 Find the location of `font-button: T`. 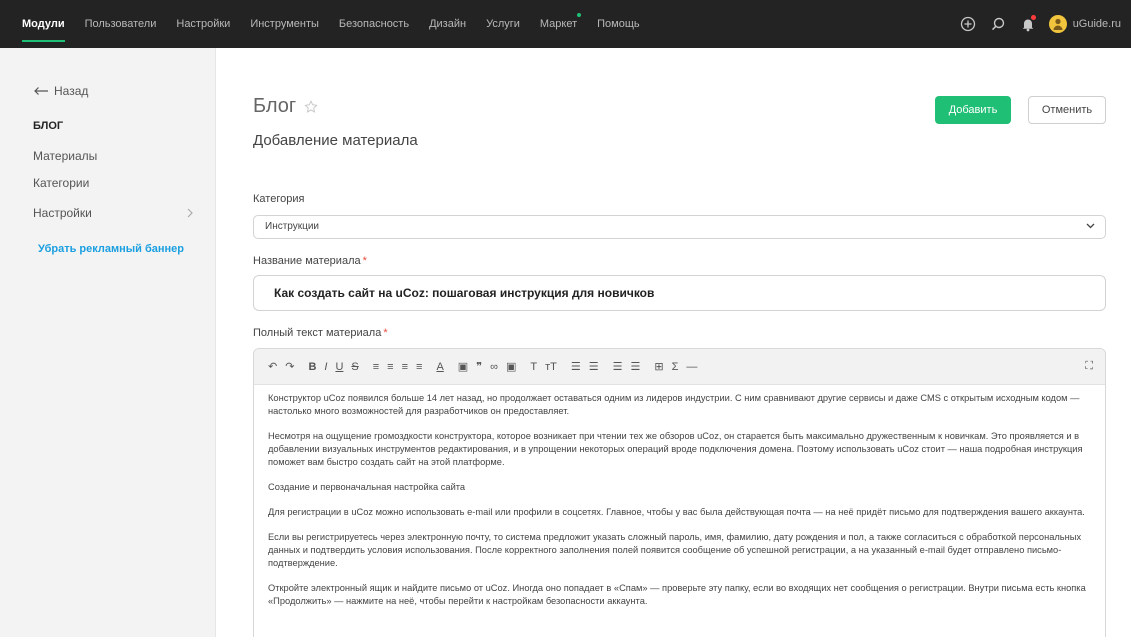

font-button: T is located at coordinates (533, 367).